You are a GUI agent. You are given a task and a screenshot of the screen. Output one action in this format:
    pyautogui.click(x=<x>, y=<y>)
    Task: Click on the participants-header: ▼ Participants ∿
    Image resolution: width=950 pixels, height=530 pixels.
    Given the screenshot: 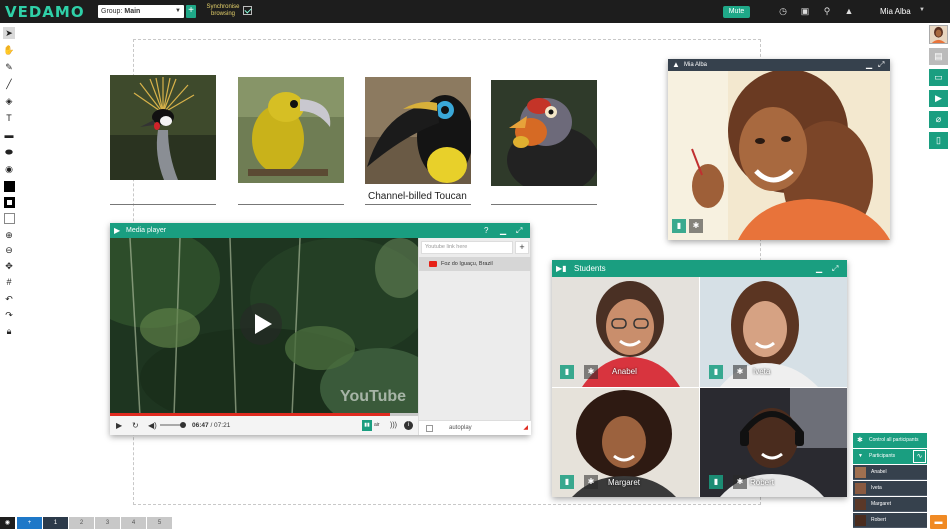 What is the action you would take?
    pyautogui.click(x=890, y=456)
    